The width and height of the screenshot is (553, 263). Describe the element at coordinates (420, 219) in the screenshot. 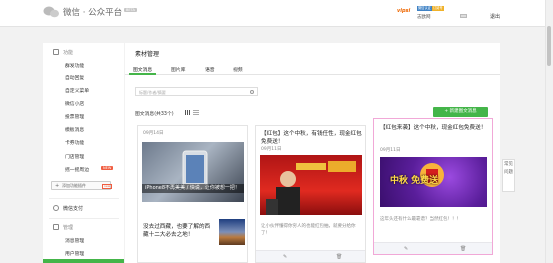

I see `card-digest: 这年头还有什么最靠谱？当然红包！！！` at that location.